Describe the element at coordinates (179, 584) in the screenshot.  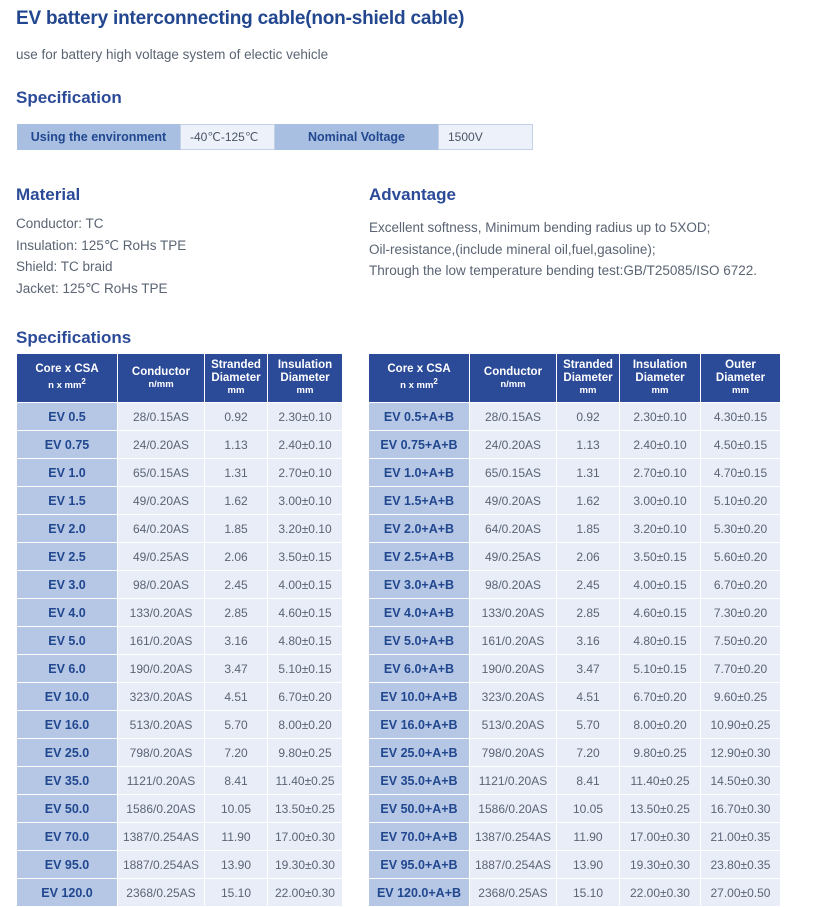
I see `table-row: EV 3.0 98/0.20AS 2.45 4.00±0.15` at that location.